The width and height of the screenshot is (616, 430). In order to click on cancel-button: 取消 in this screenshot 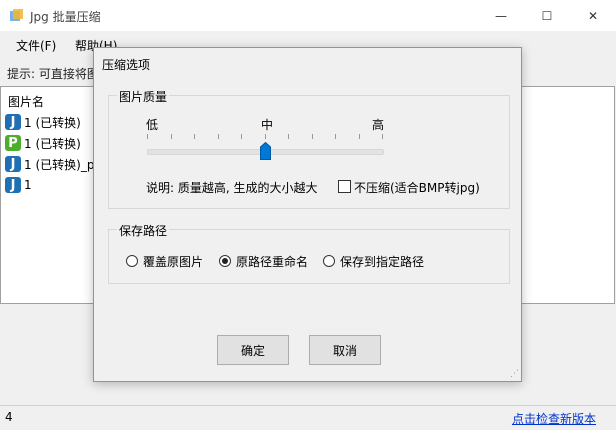, I will do `click(345, 350)`.